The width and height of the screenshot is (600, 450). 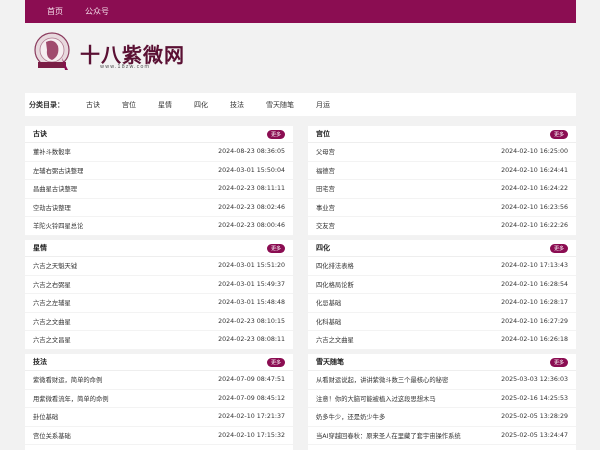 What do you see at coordinates (159, 208) in the screenshot?
I see `list-item: 空劫古诀整理 2024-02-23 08:02:46` at bounding box center [159, 208].